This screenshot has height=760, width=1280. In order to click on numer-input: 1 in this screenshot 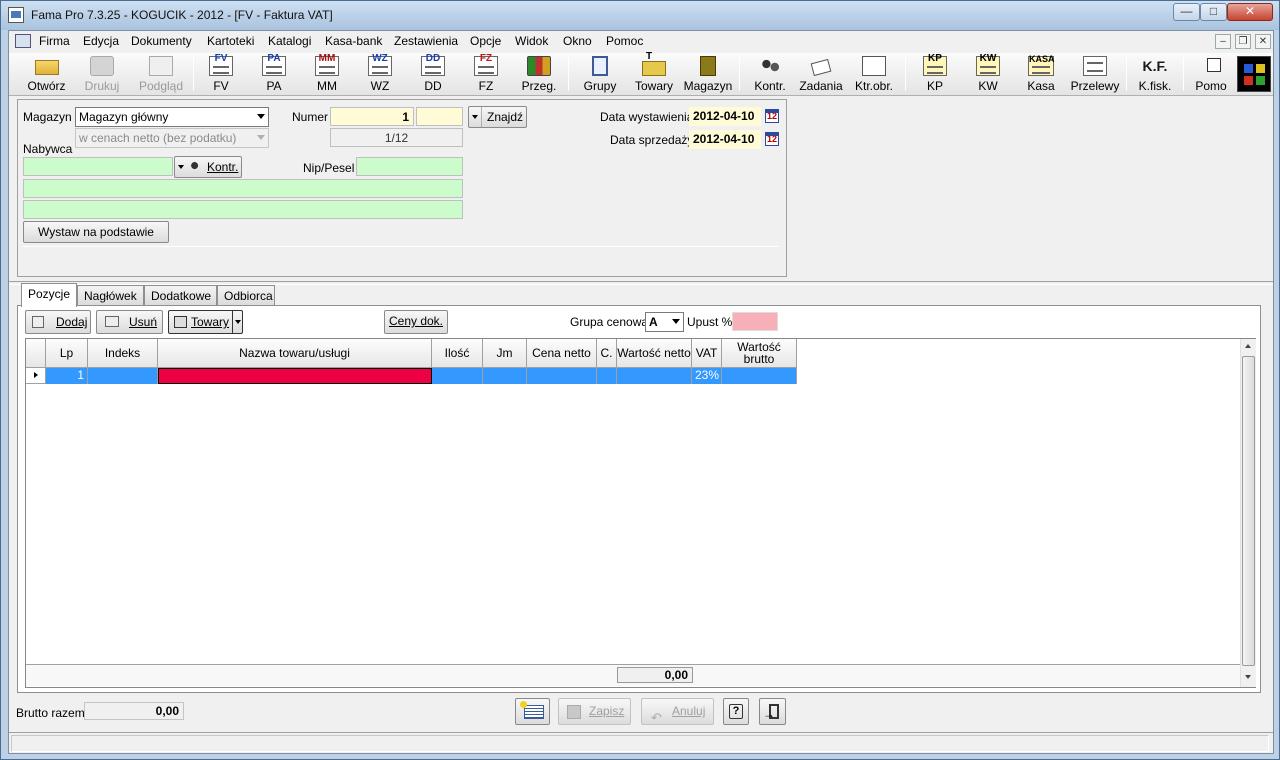, I will do `click(372, 116)`.